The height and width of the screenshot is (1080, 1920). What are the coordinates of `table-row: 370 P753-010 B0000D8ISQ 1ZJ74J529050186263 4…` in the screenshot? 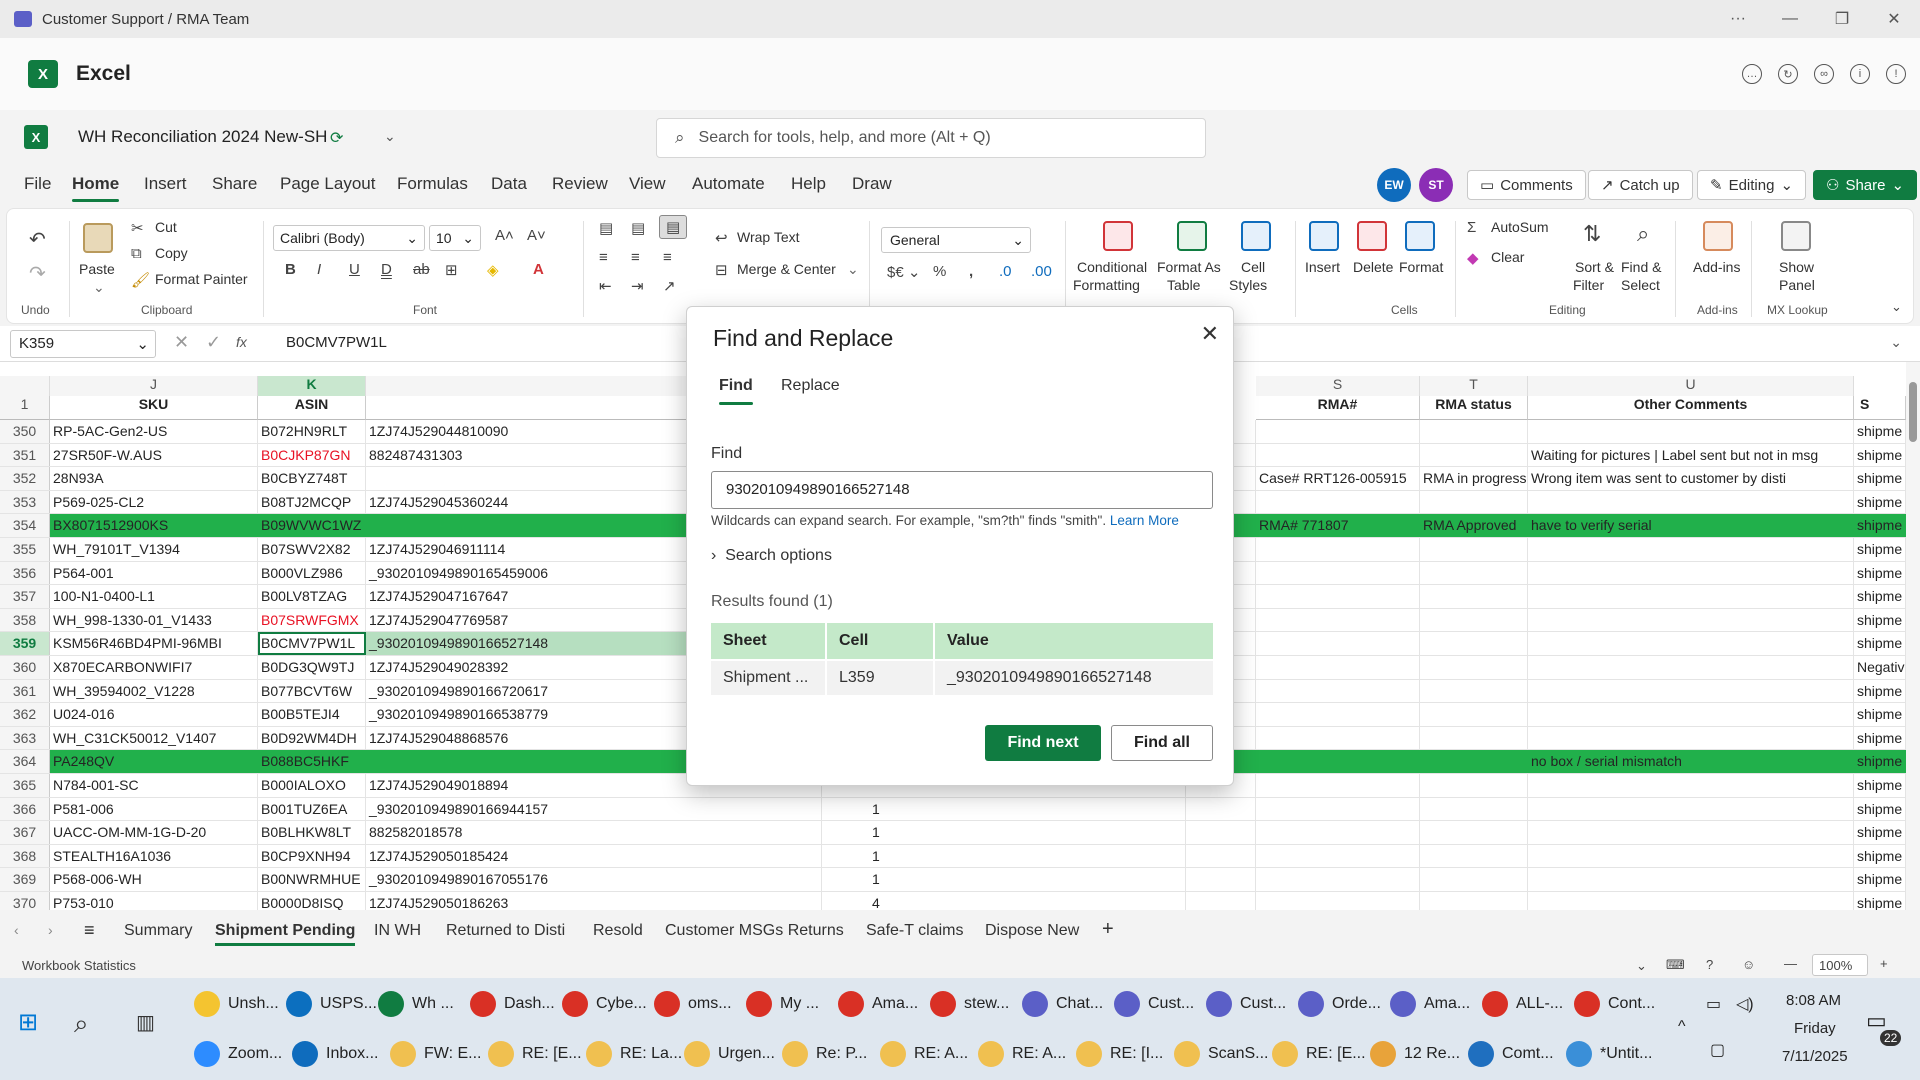 It's located at (953, 901).